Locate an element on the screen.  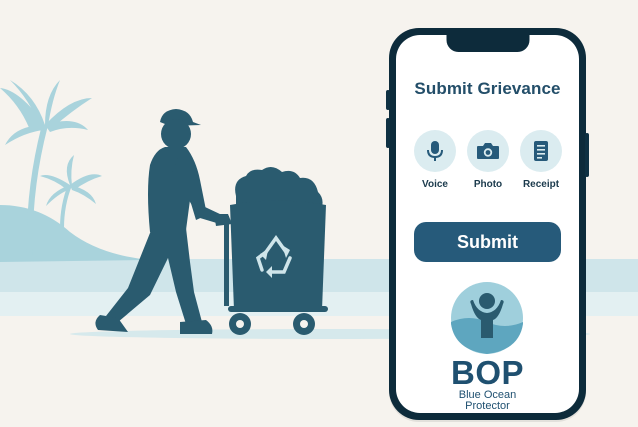
bop-logo-icon is located at coordinates (487, 318).